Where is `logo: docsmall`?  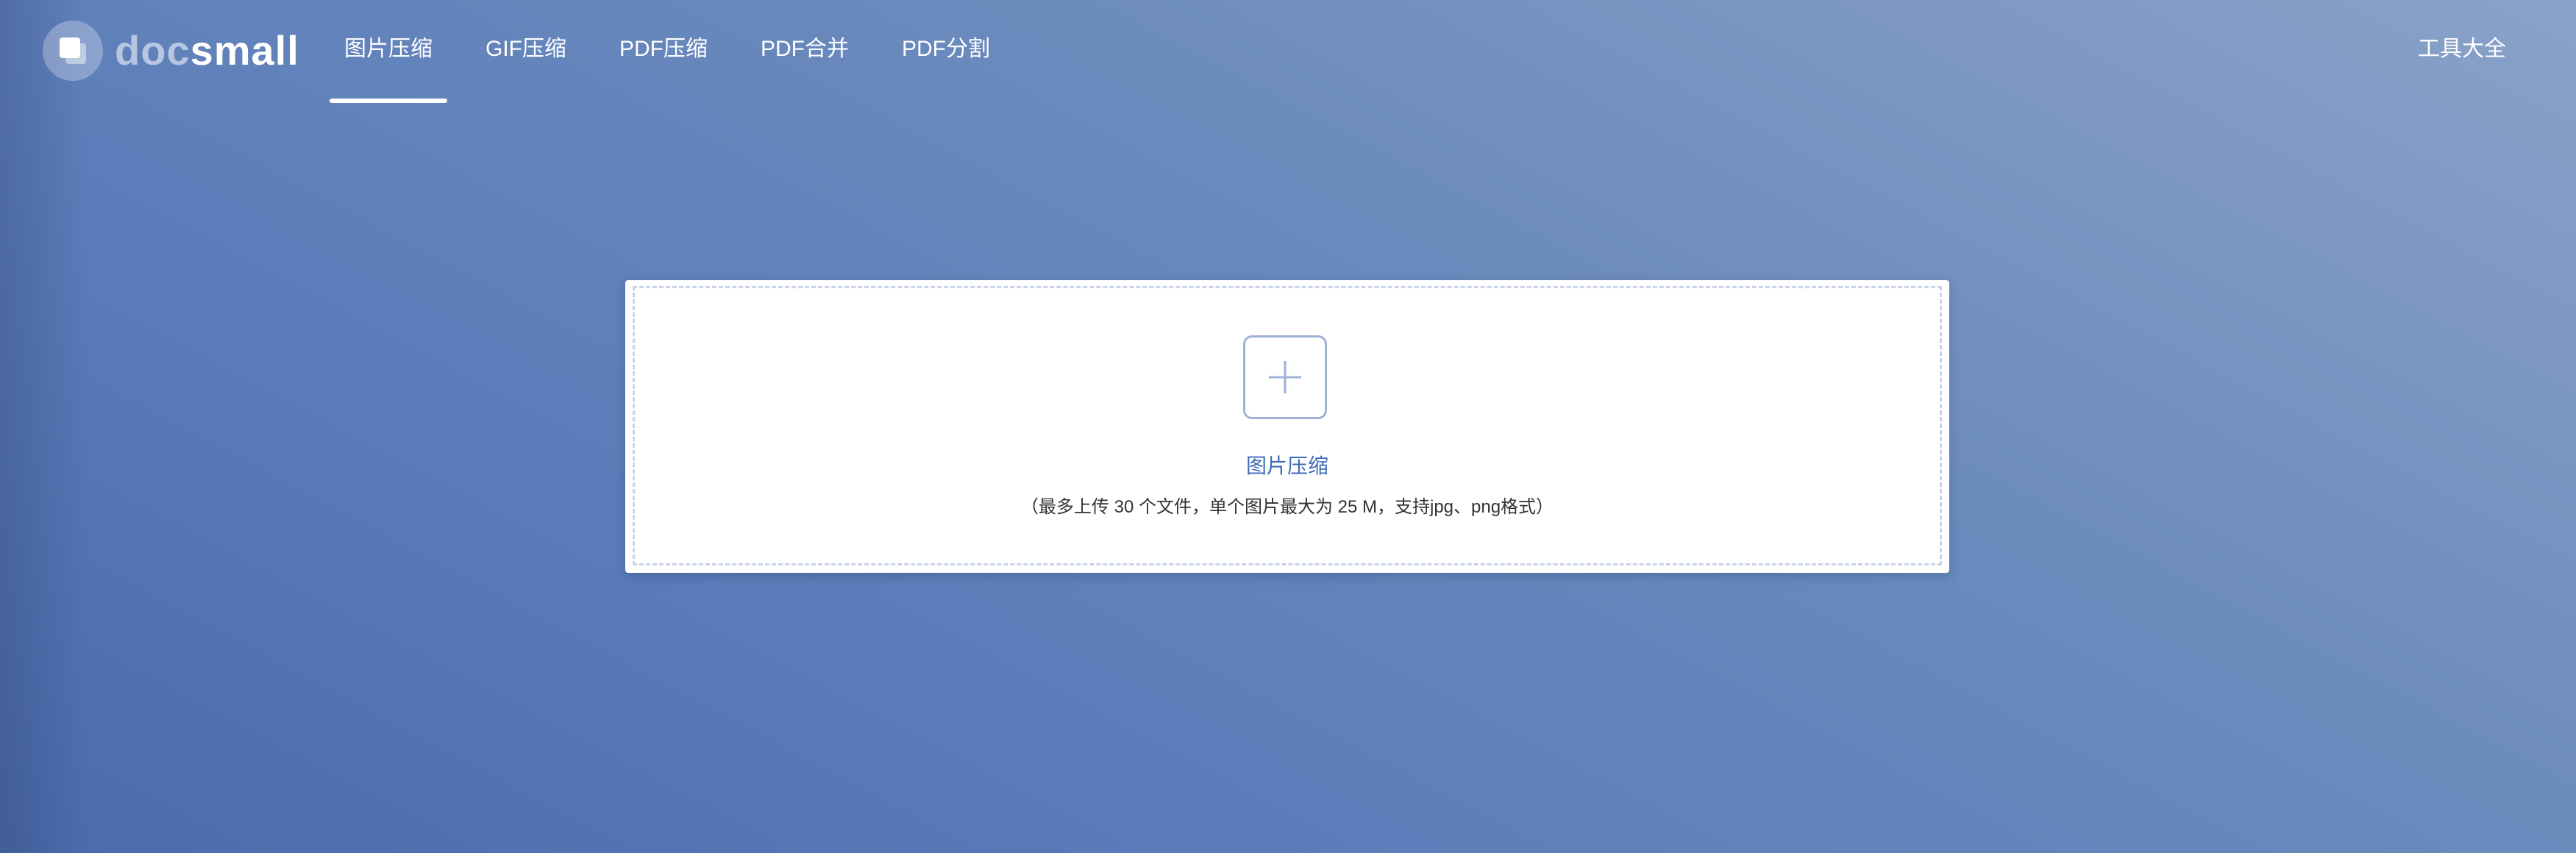 logo: docsmall is located at coordinates (171, 51).